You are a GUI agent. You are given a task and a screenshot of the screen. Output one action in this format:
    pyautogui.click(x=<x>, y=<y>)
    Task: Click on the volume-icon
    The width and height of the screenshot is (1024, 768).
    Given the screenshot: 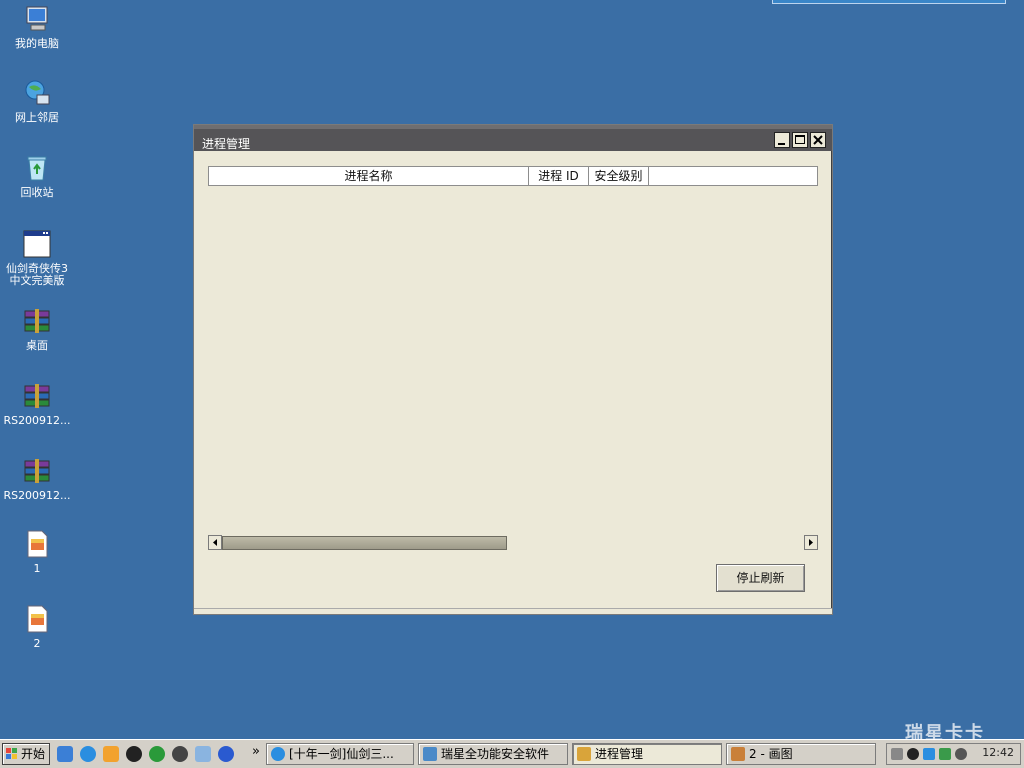 What is the action you would take?
    pyautogui.click(x=961, y=754)
    